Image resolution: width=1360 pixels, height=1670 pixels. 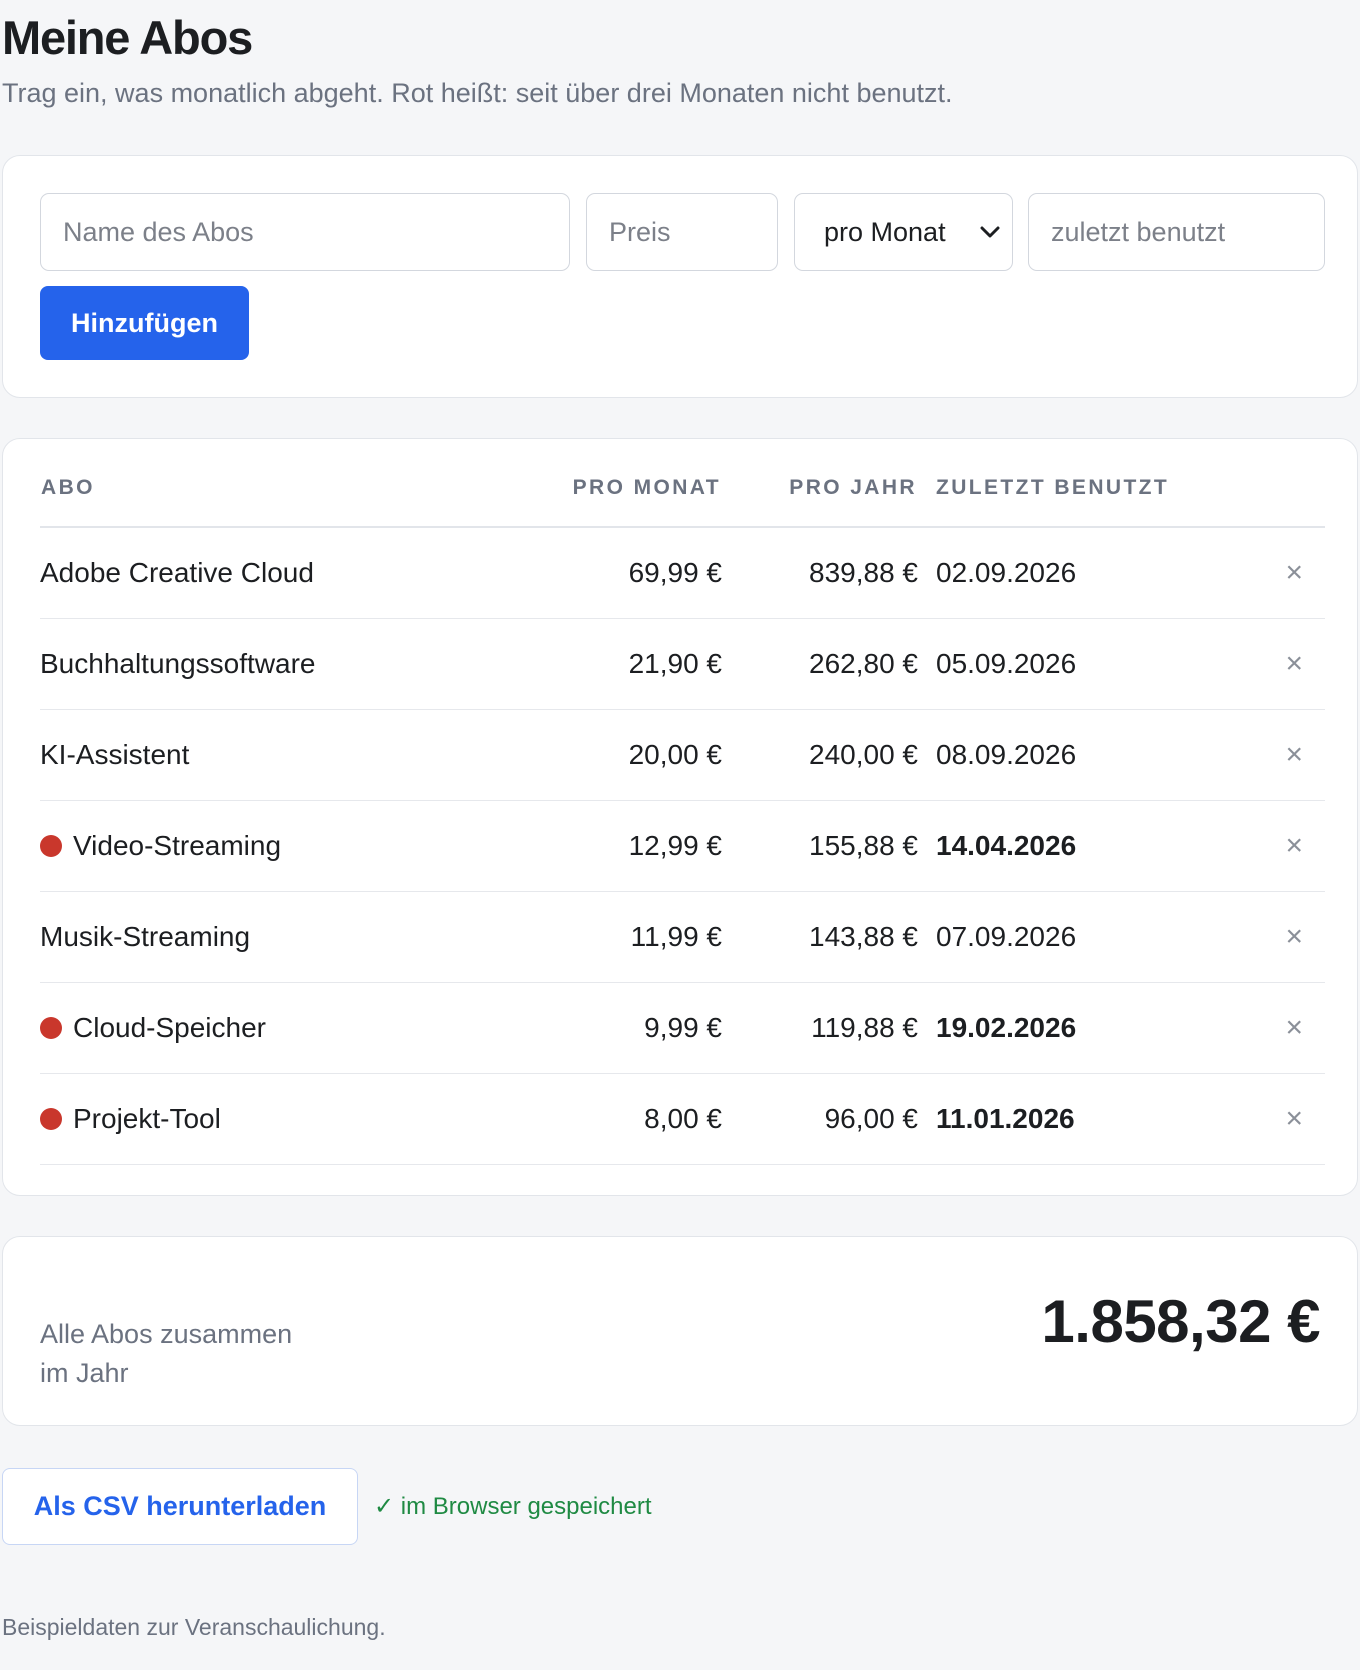 I want to click on cell-yearly: 240,00 €, so click(x=820, y=755).